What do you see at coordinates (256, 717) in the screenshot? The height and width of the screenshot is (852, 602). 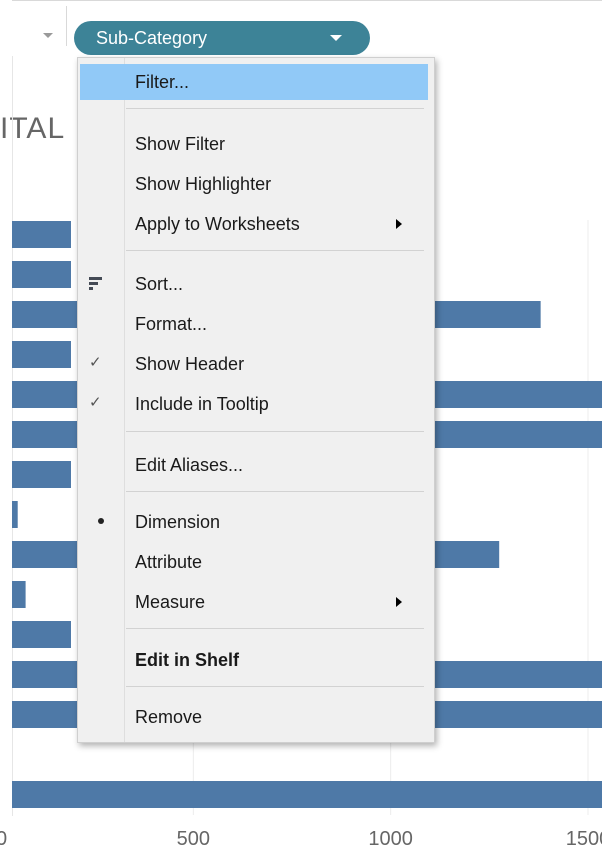 I see `menu-item-remove: Remove` at bounding box center [256, 717].